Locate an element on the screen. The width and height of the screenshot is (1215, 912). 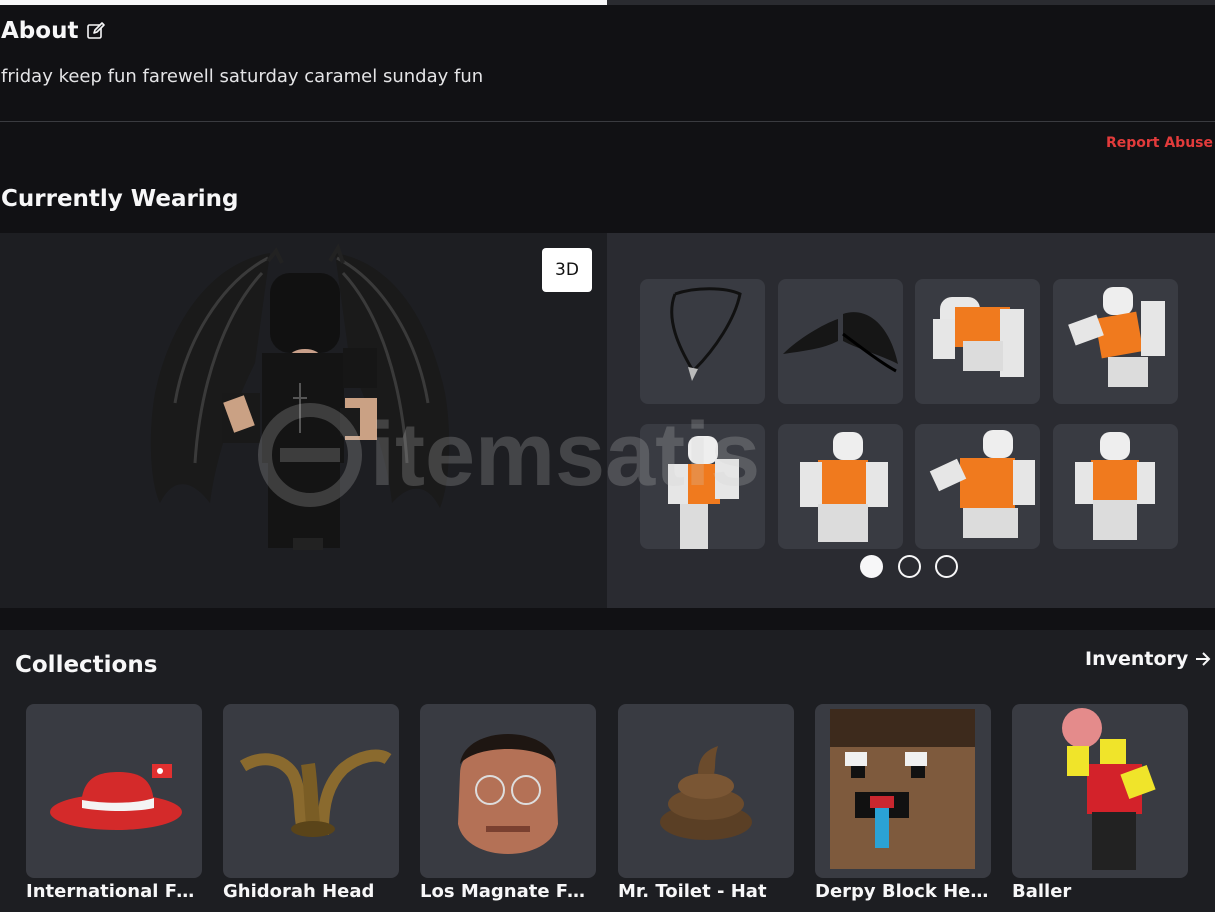
dragon-head-icon is located at coordinates (315, 793).